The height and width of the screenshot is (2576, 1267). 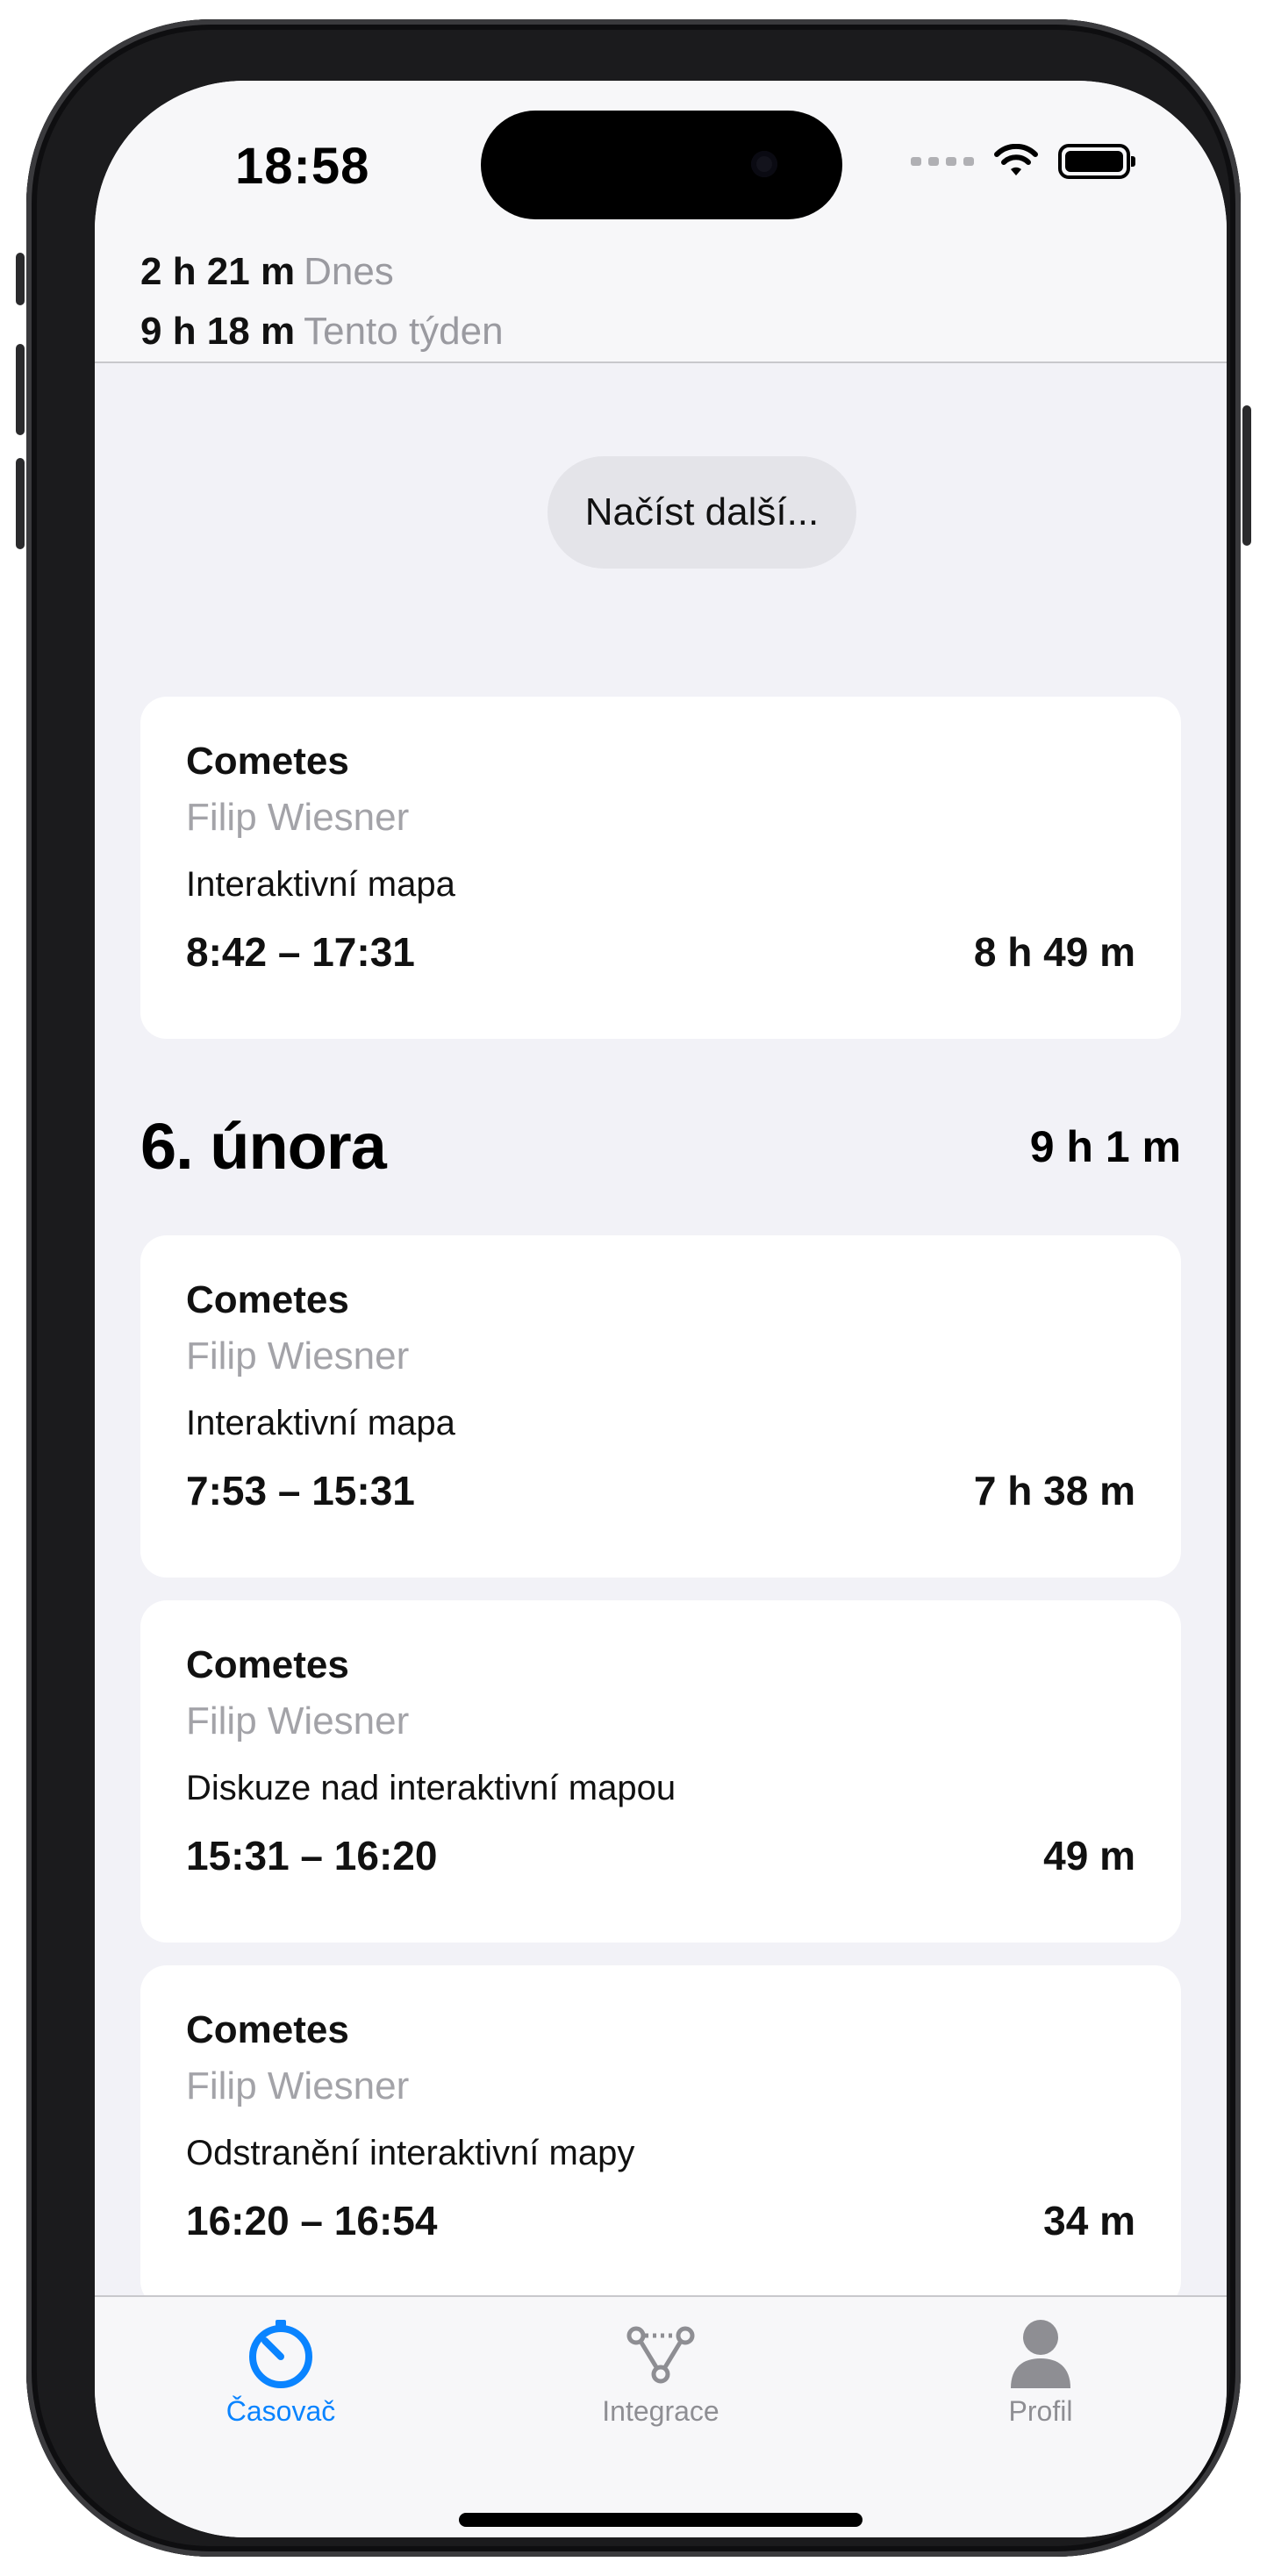 What do you see at coordinates (660, 2411) in the screenshot?
I see `tab-integrations-label: Integrace` at bounding box center [660, 2411].